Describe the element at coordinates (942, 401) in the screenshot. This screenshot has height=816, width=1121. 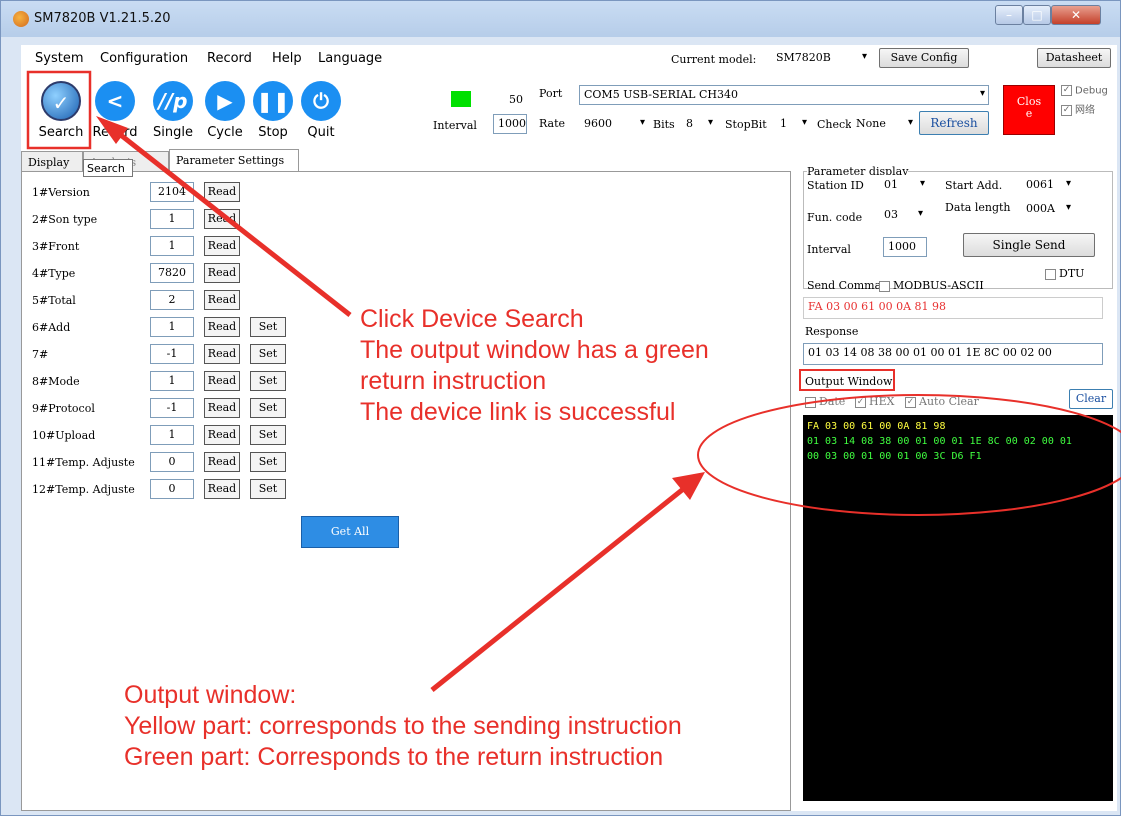
I see `auto-clear-checkbox: ✓ Auto Clear` at that location.